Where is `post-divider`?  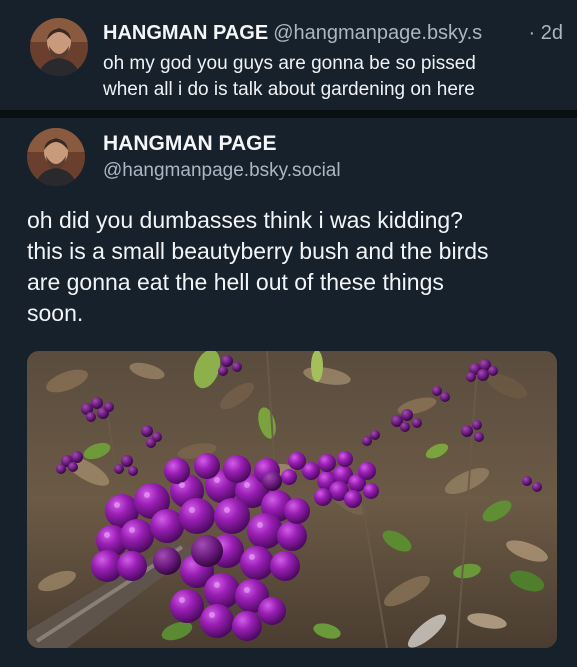 post-divider is located at coordinates (288, 114).